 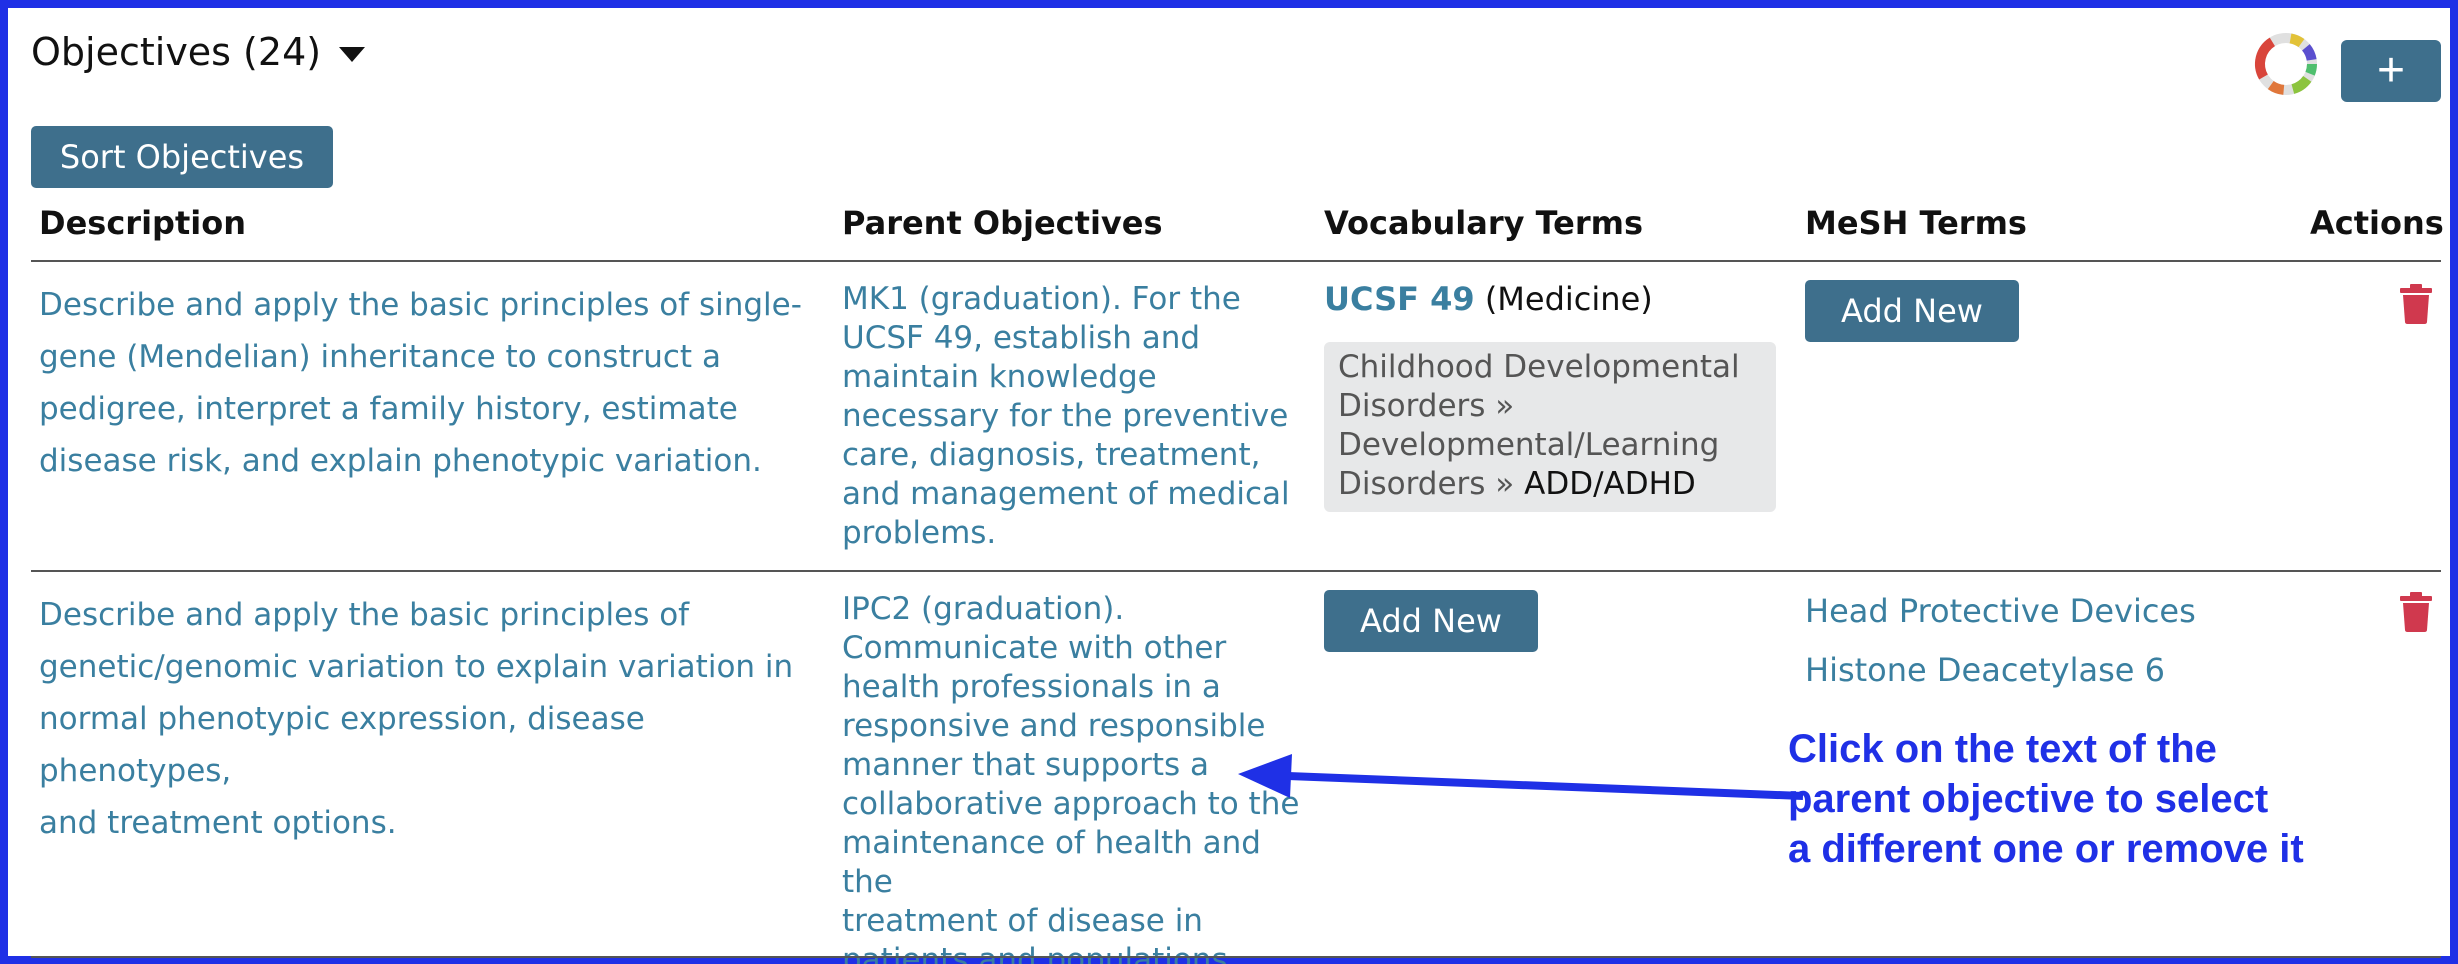 I want to click on sort-objectives-button: Sort Objectives, so click(x=182, y=157).